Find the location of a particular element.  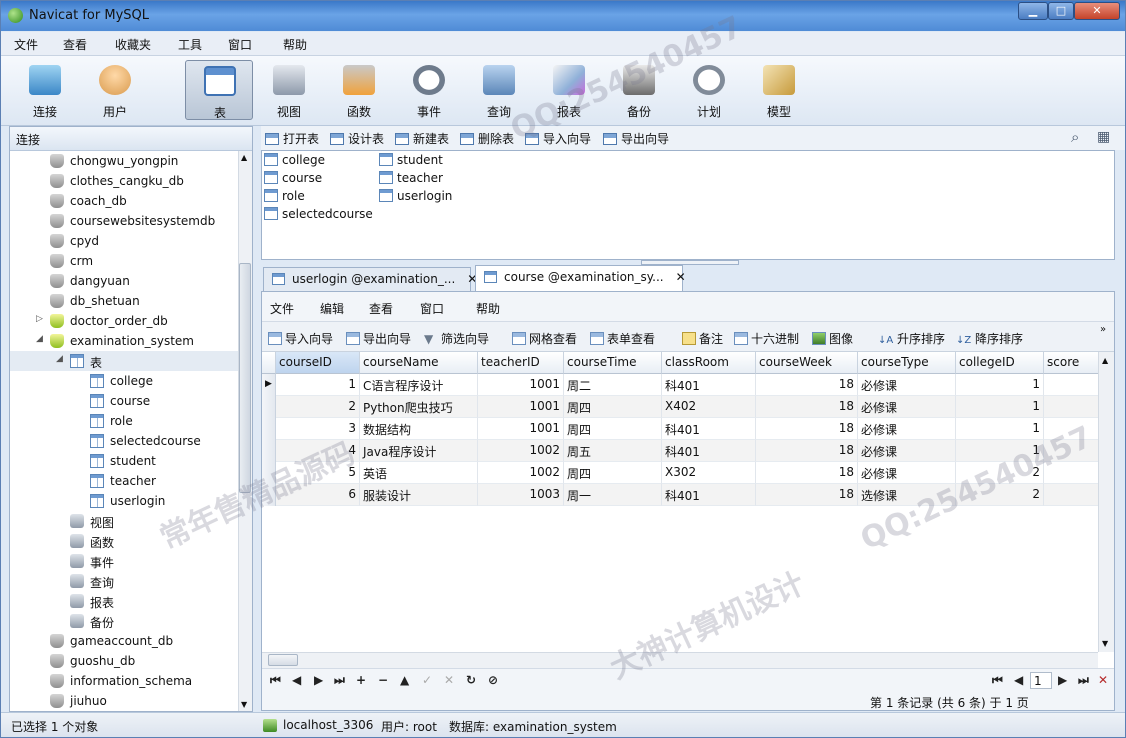

table-cell: 周四 is located at coordinates (613, 429).